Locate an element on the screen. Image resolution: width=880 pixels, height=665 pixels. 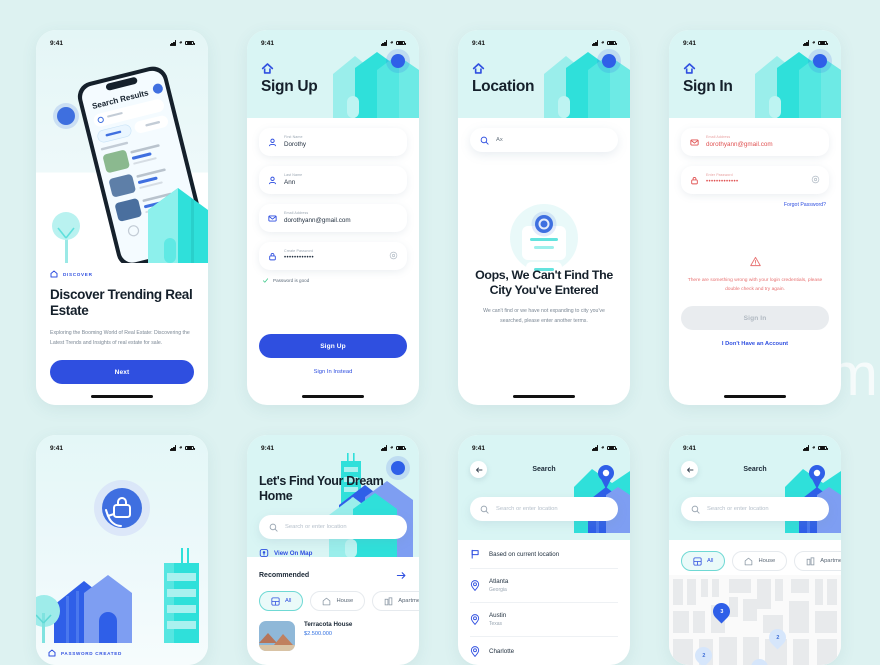
pin-count: 2 is located at coordinates (703, 655).